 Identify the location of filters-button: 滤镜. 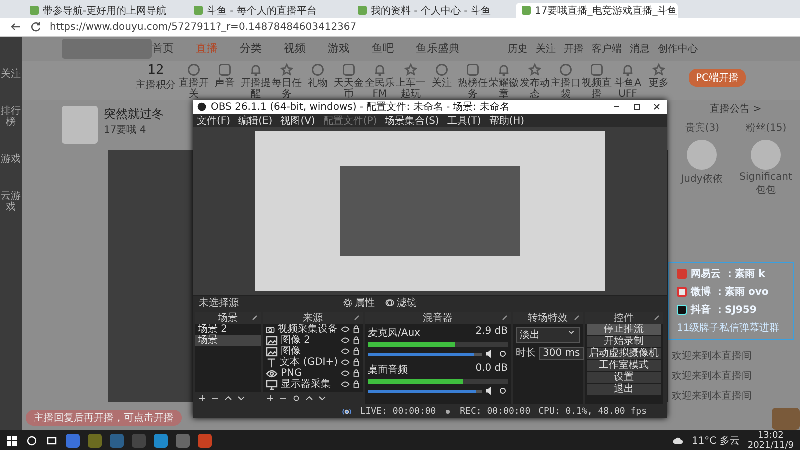
(401, 303).